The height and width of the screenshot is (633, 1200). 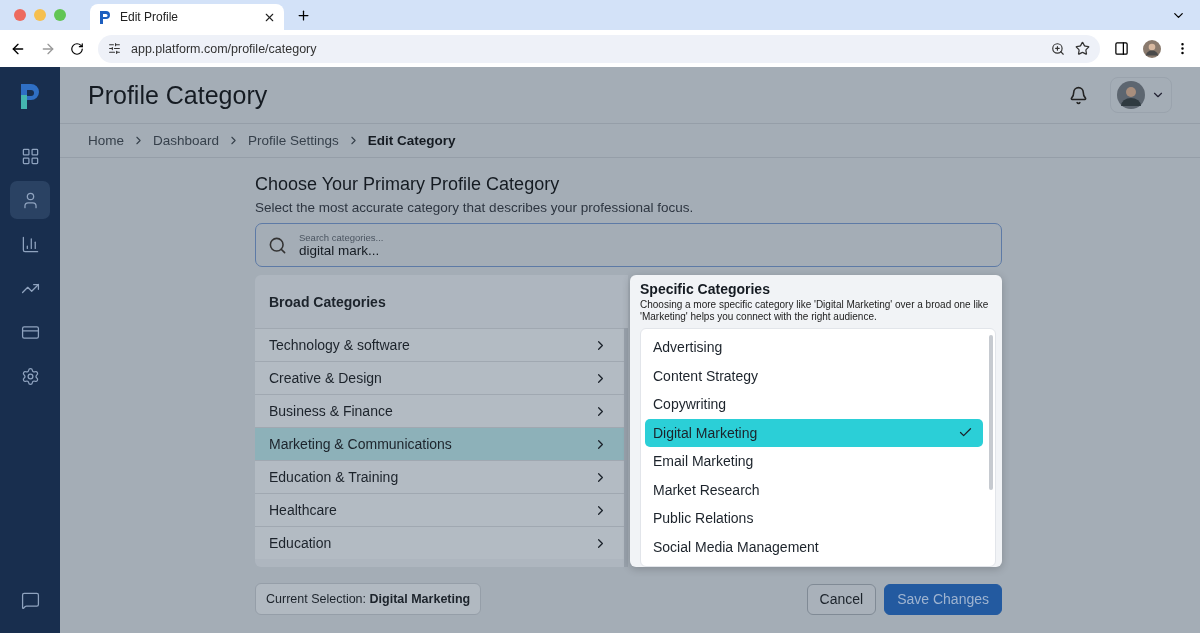 What do you see at coordinates (814, 546) in the screenshot?
I see `option-item: Social Media Management` at bounding box center [814, 546].